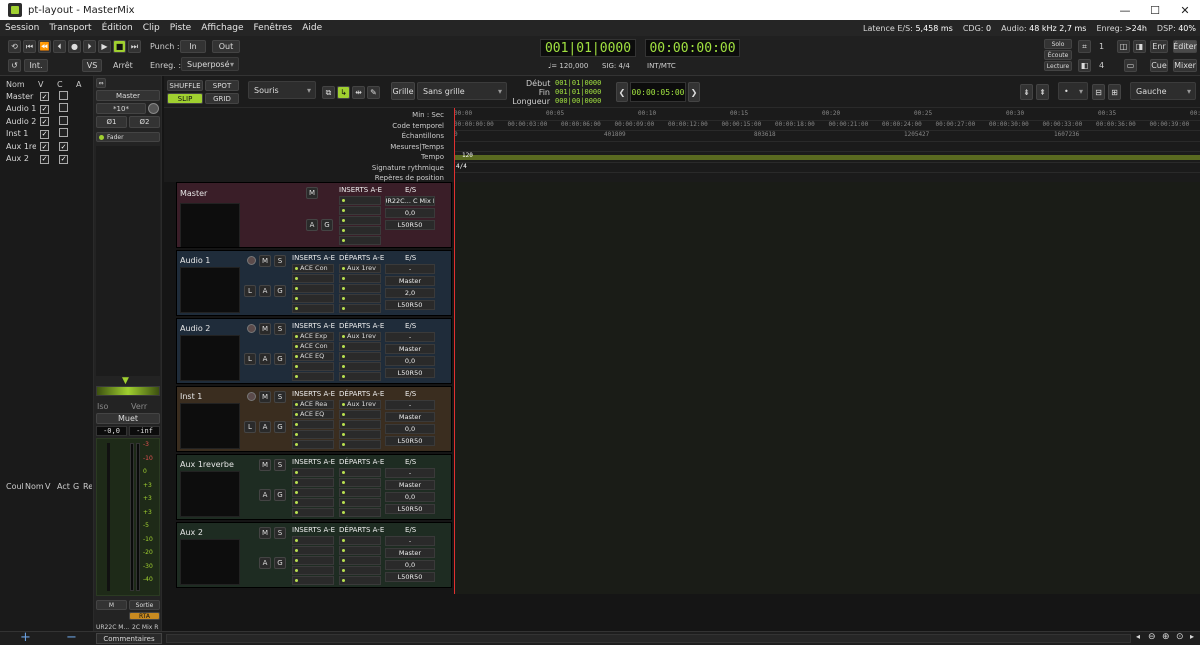 This screenshot has width=1200, height=645. What do you see at coordinates (578, 101) in the screenshot?
I see `longueur-value: 000|00|0000` at bounding box center [578, 101].